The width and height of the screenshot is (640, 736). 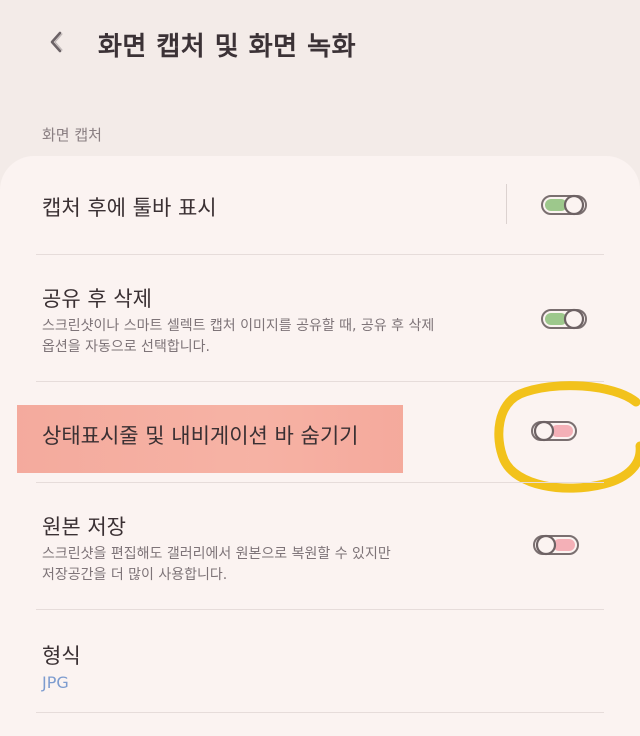 I want to click on setting-description: 스크린샷을 편집해도 갤러리에서 원본으로 복원할 수 있지만, so click(x=216, y=554).